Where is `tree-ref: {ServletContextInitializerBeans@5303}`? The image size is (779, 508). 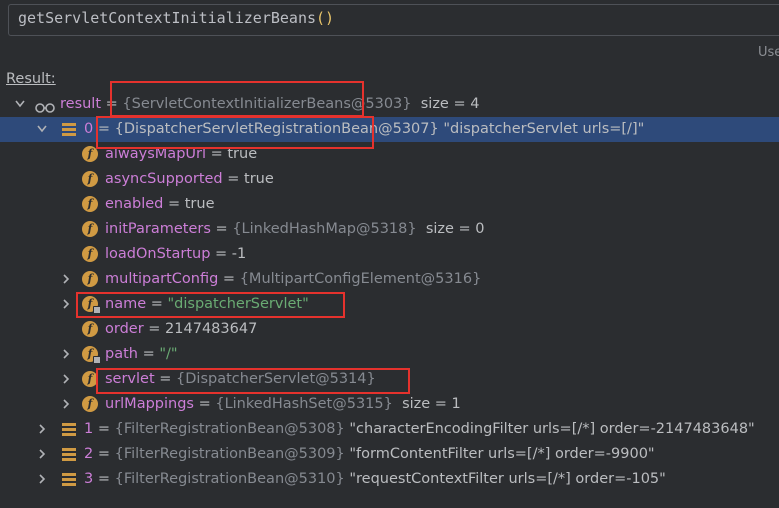 tree-ref: {ServletContextInitializerBeans@5303} is located at coordinates (267, 104).